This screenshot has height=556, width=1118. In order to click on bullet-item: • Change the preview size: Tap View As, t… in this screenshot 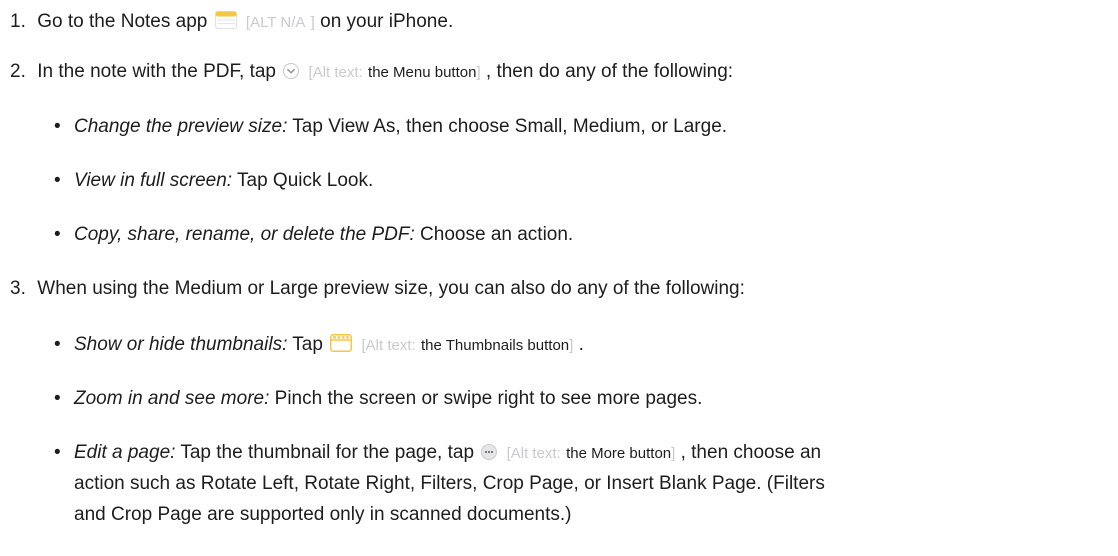, I will do `click(390, 127)`.